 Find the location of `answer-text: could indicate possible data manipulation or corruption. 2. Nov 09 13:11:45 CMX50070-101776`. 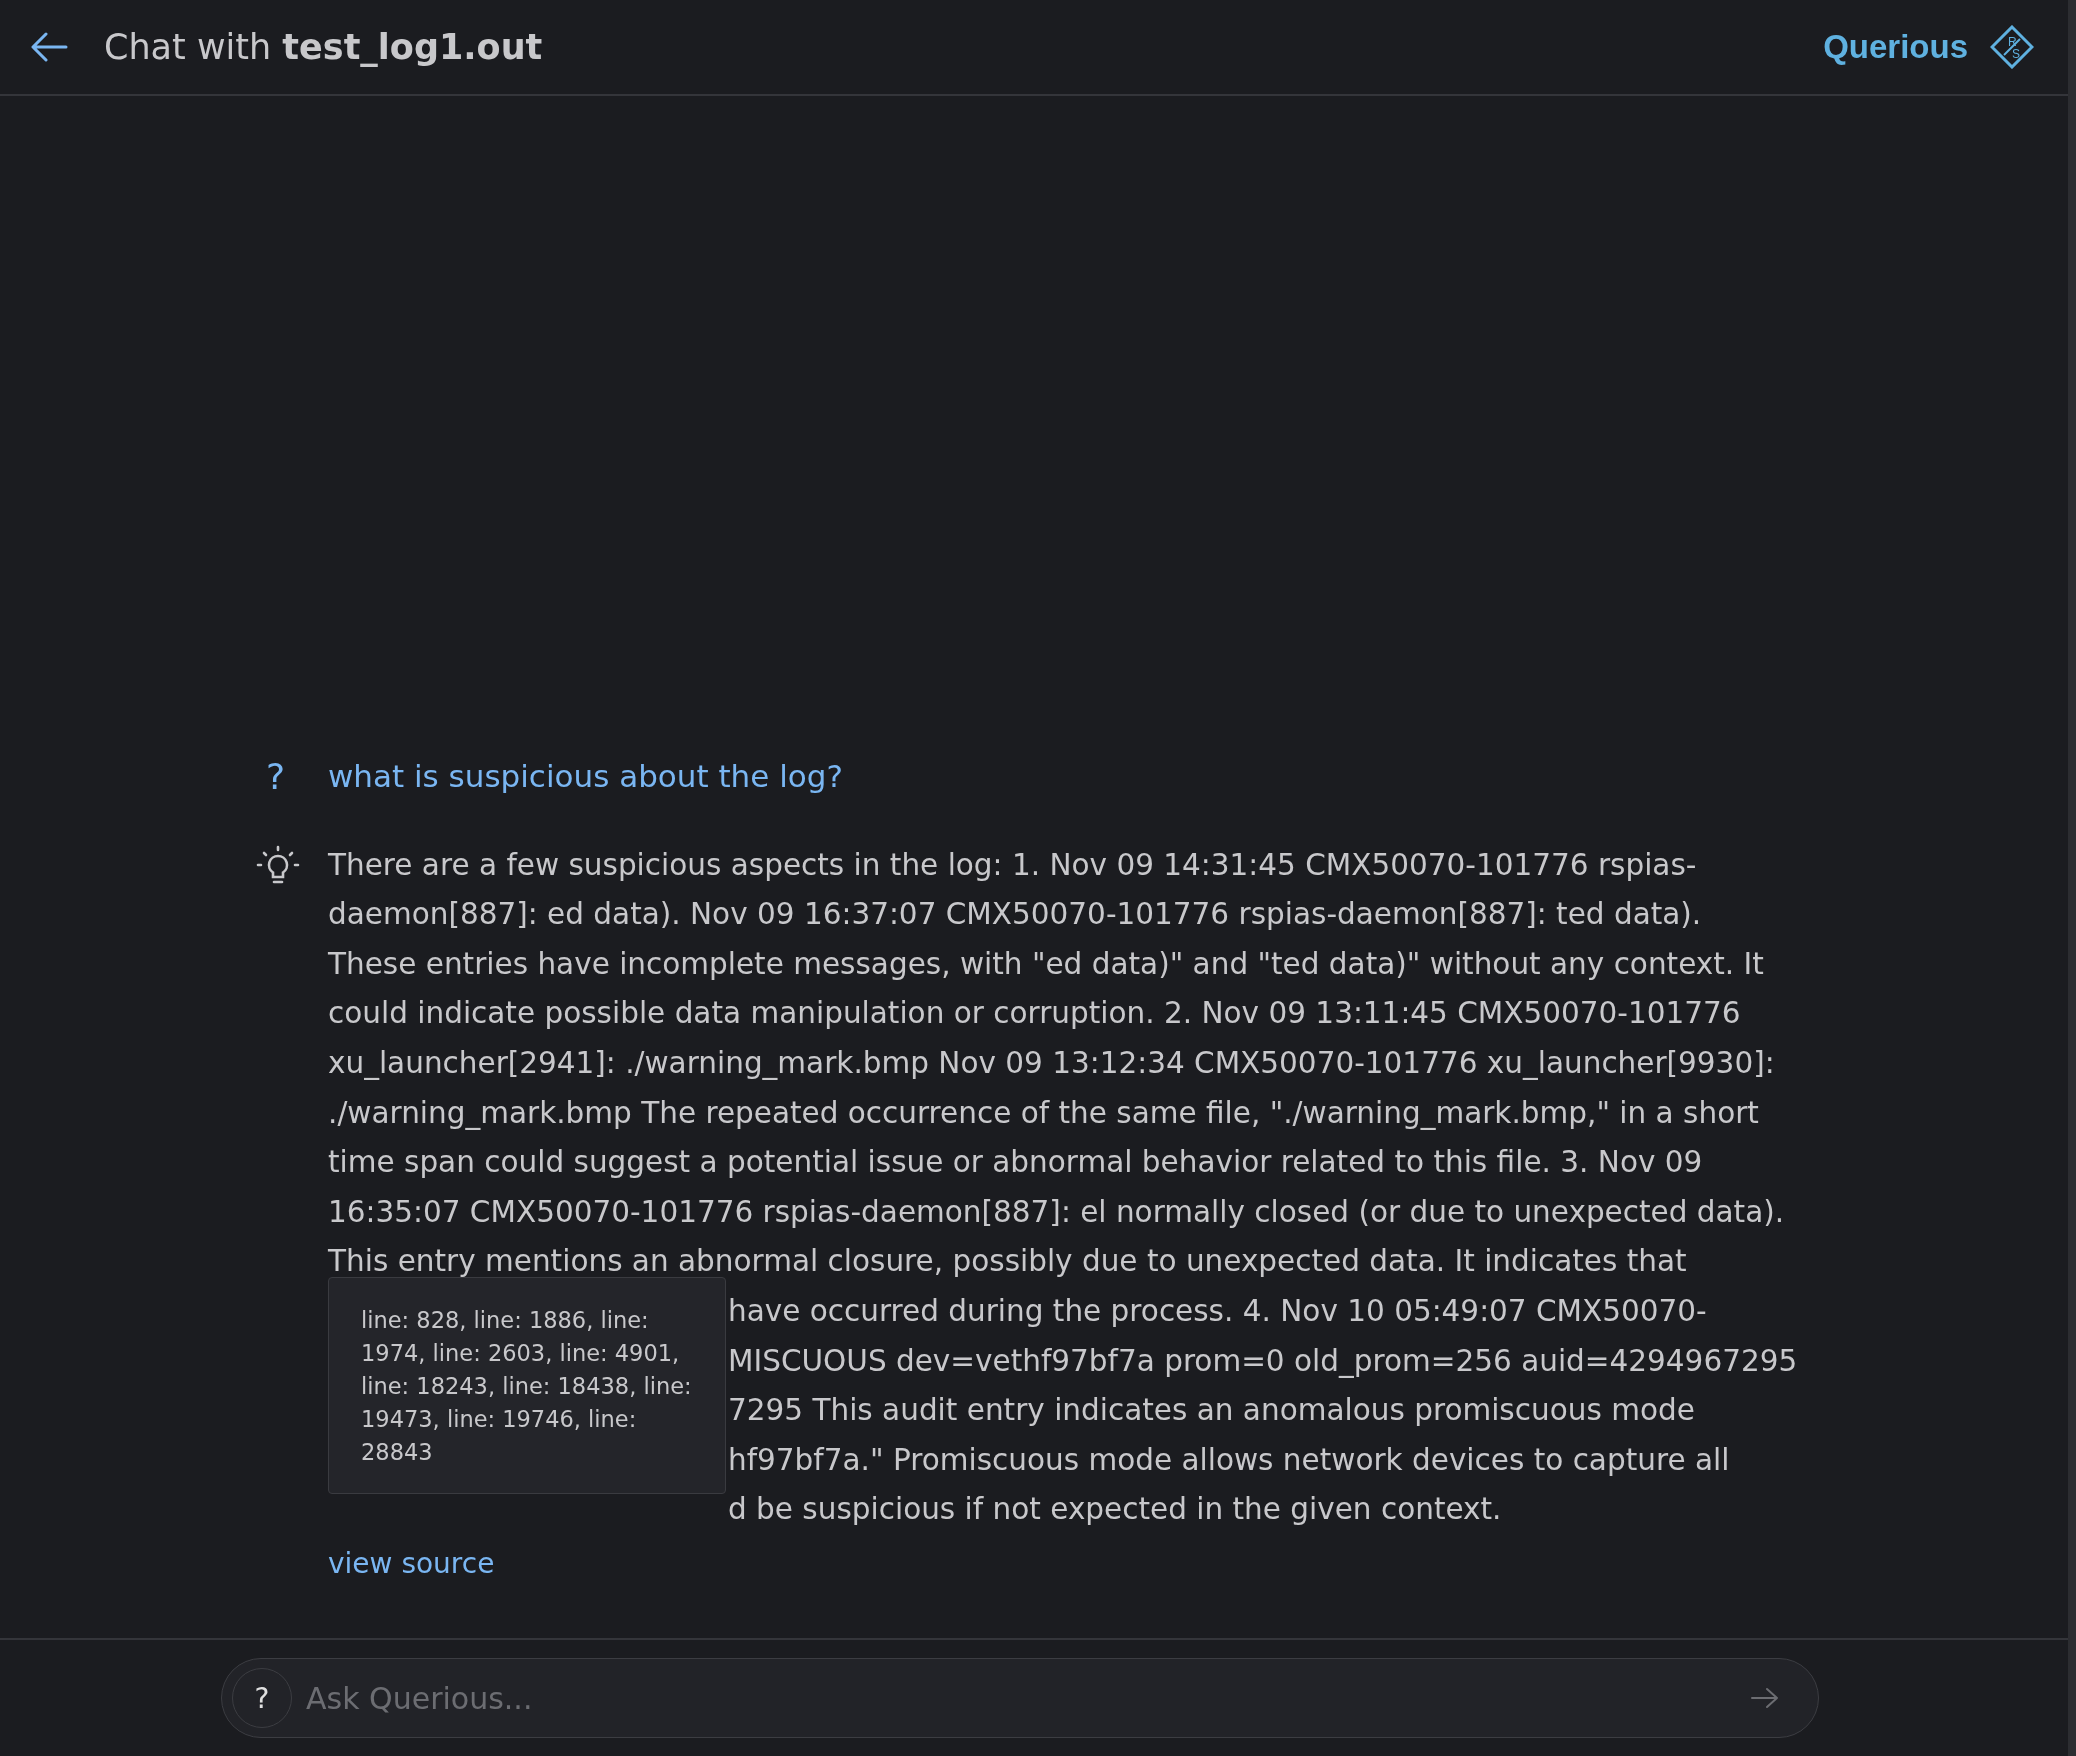

answer-text: could indicate possible data manipulation or corruption. 2. Nov 09 13:11:45 CMX50070-101776 is located at coordinates (1034, 1013).